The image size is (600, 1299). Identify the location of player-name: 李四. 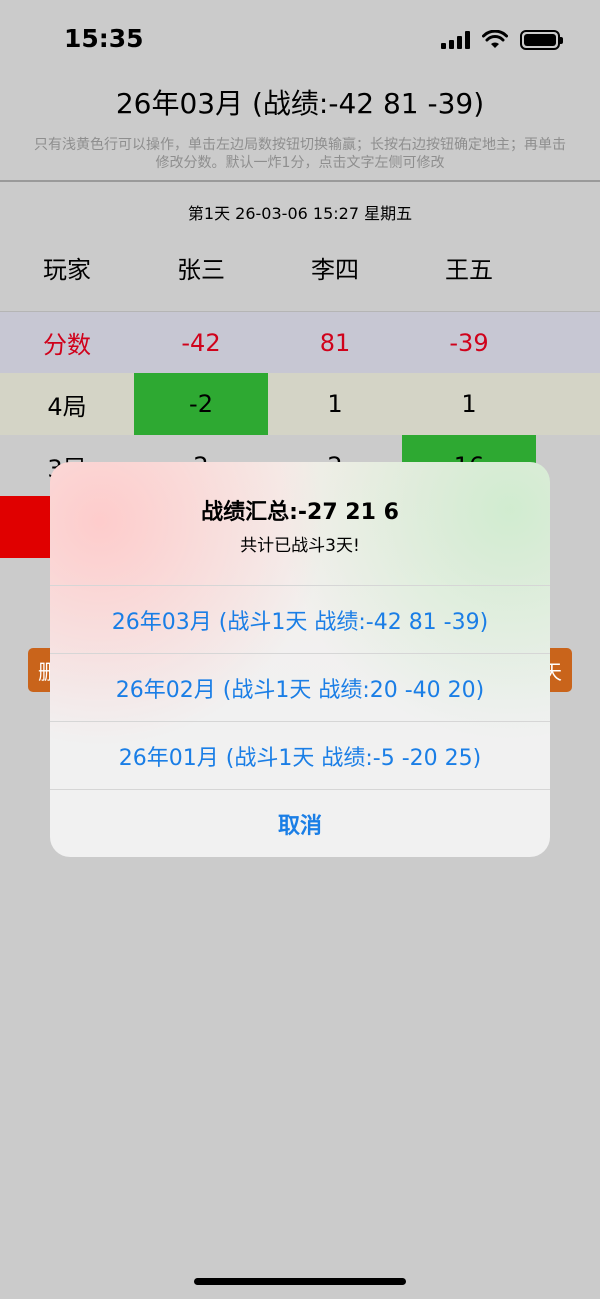
(335, 267).